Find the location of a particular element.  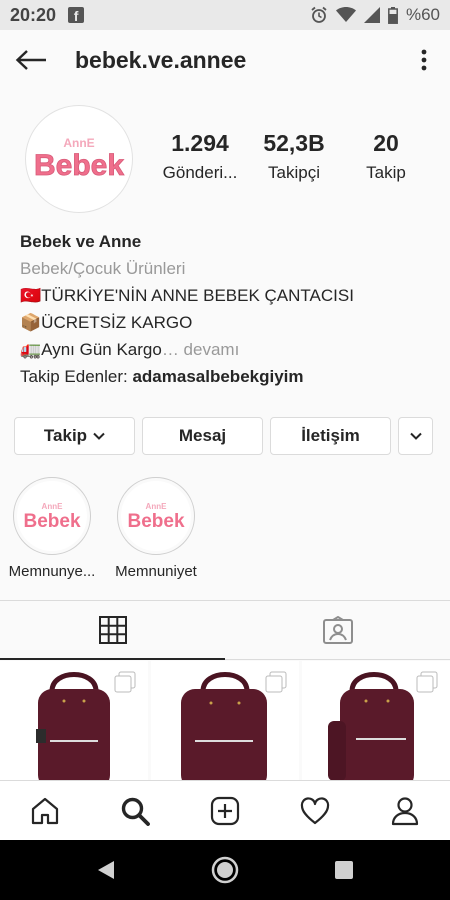

tab-tagged is located at coordinates (337, 630).